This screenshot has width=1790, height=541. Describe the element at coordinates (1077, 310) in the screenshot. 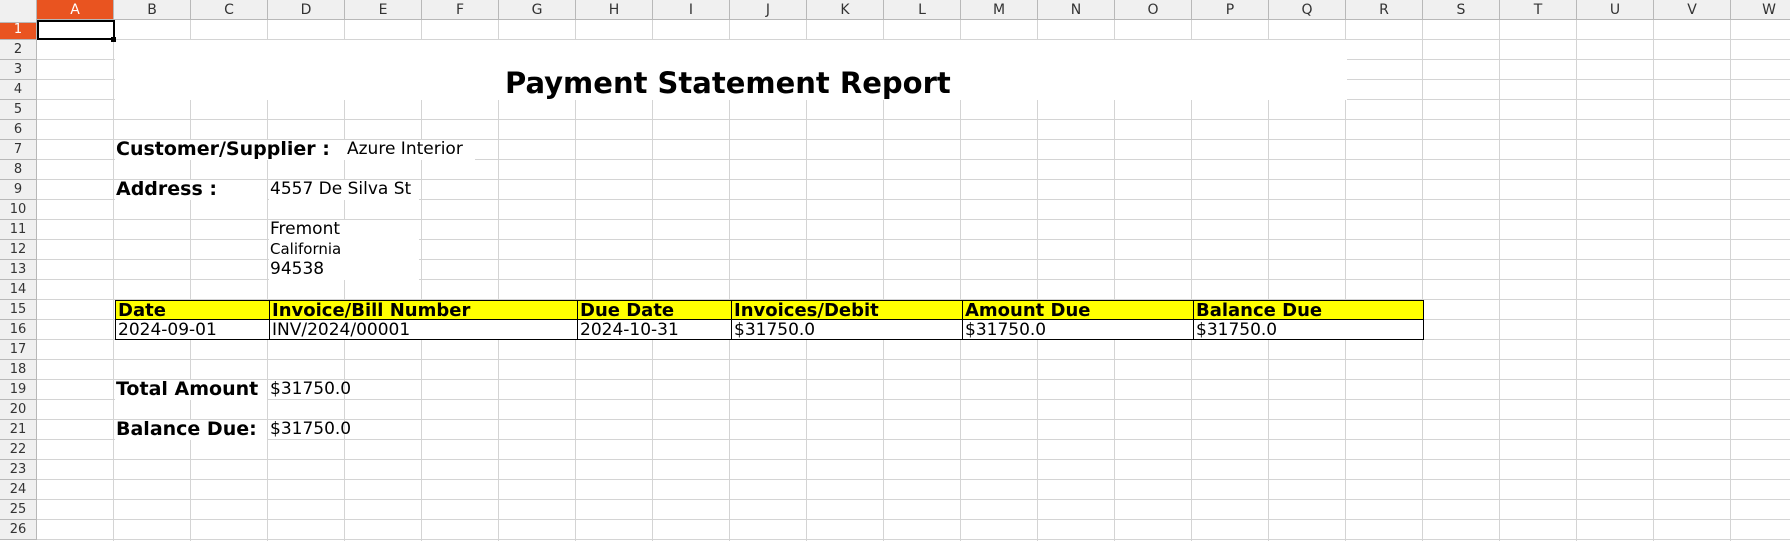

I see `table-header-amount-due: Amount Due` at that location.